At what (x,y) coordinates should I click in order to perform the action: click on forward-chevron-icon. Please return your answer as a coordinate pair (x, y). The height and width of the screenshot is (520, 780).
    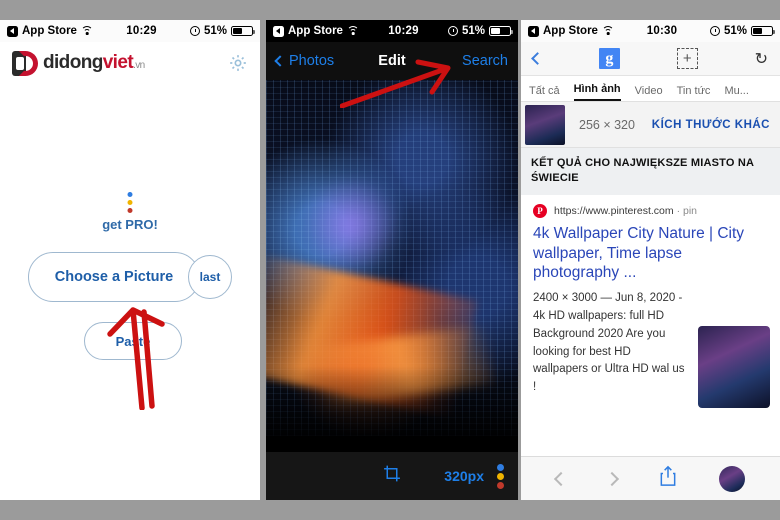
    Looking at the image, I should click on (611, 478).